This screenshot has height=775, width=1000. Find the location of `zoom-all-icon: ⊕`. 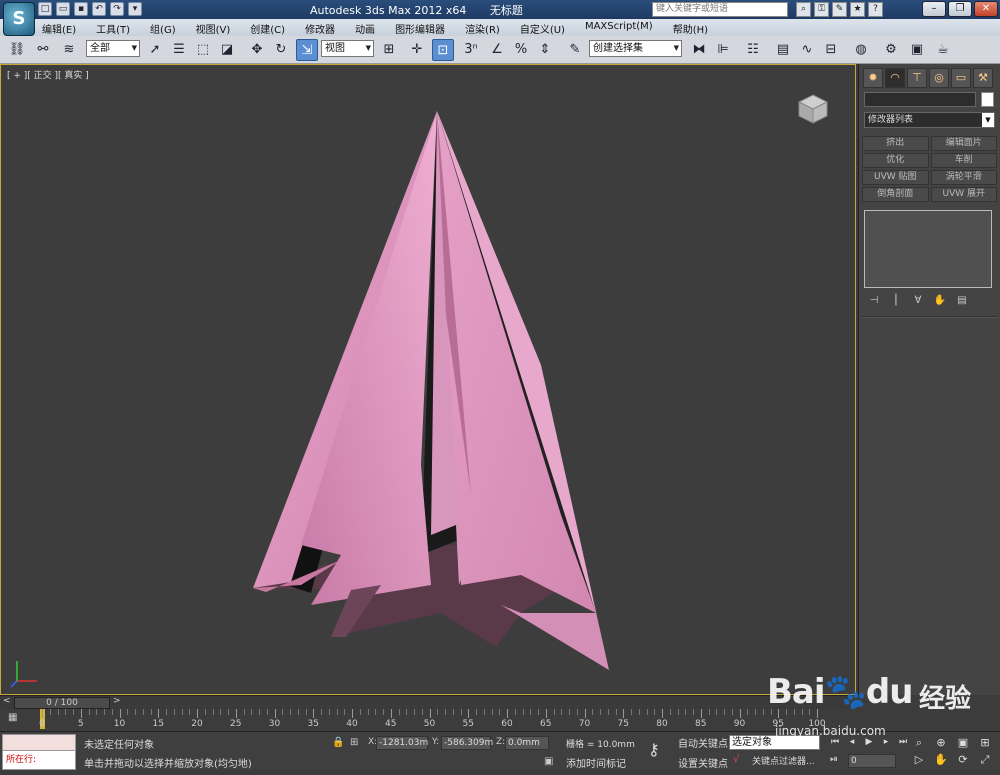

zoom-all-icon: ⊕ is located at coordinates (941, 743).